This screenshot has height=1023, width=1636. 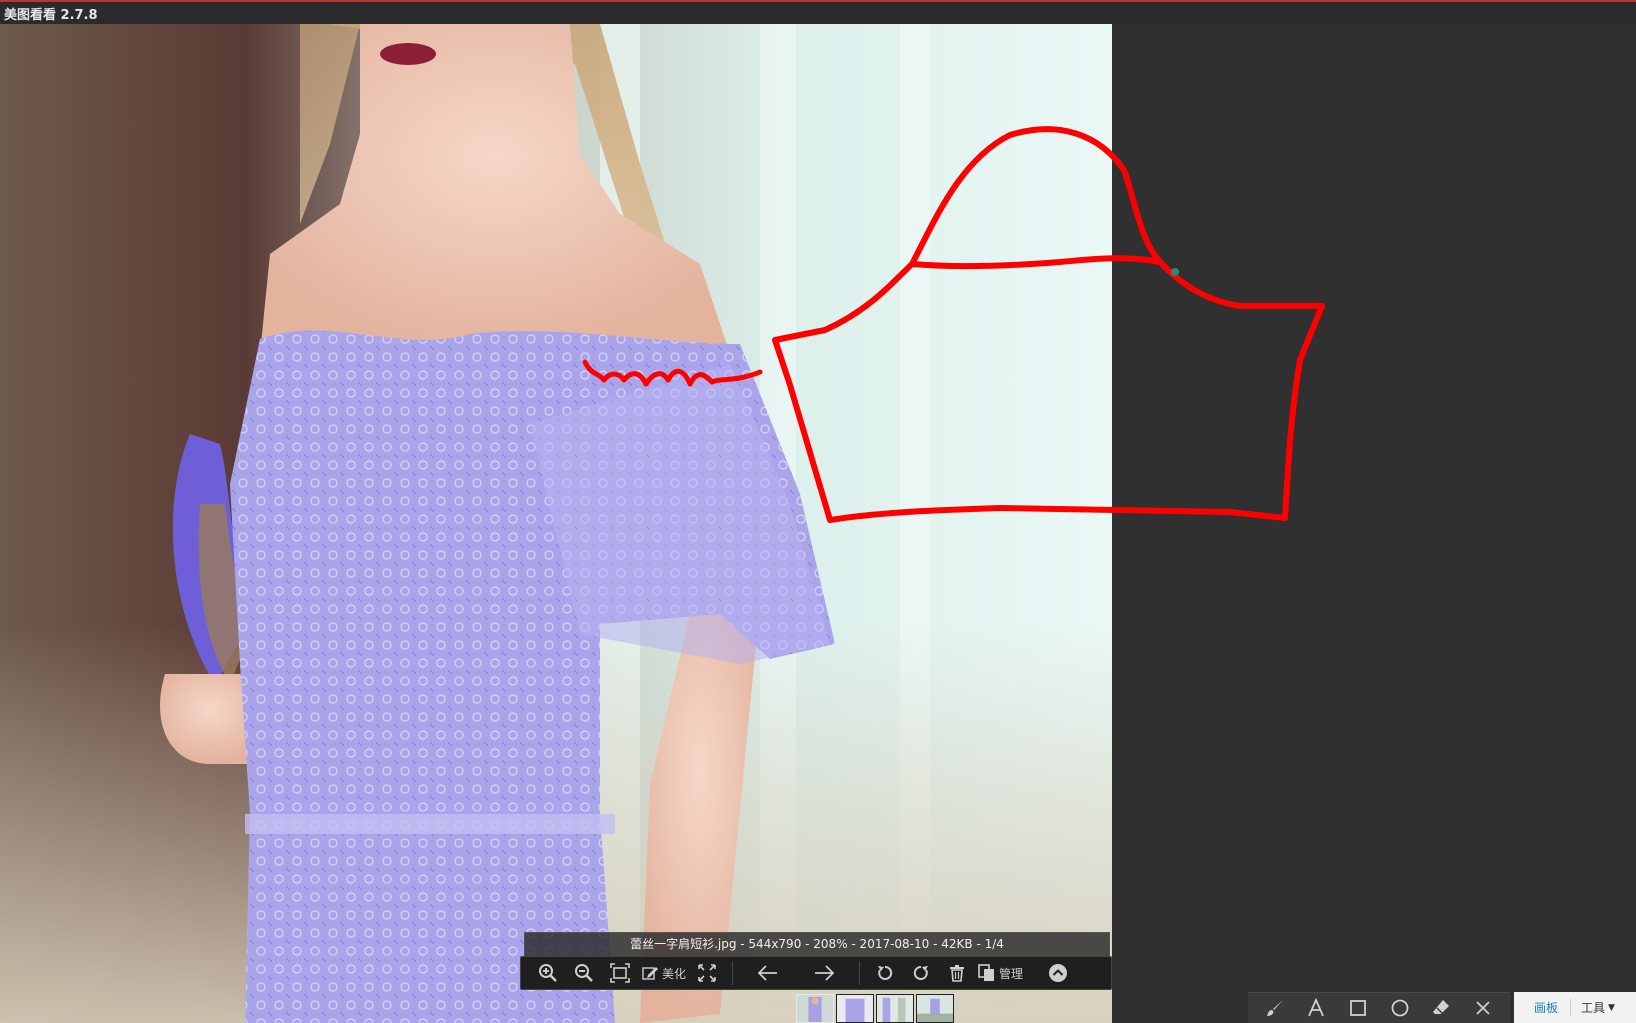 I want to click on text-tool-button, so click(x=1316, y=1008).